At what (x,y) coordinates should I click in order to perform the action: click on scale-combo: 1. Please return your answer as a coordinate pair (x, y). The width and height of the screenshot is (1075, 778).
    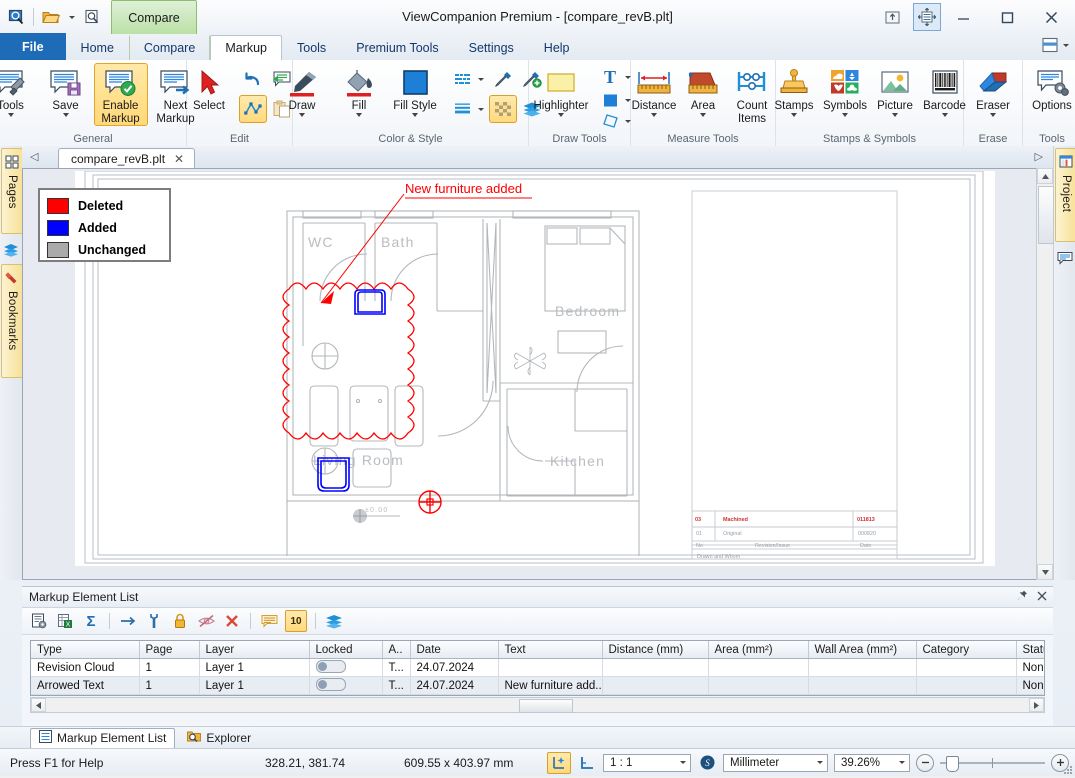
    Looking at the image, I should click on (647, 762).